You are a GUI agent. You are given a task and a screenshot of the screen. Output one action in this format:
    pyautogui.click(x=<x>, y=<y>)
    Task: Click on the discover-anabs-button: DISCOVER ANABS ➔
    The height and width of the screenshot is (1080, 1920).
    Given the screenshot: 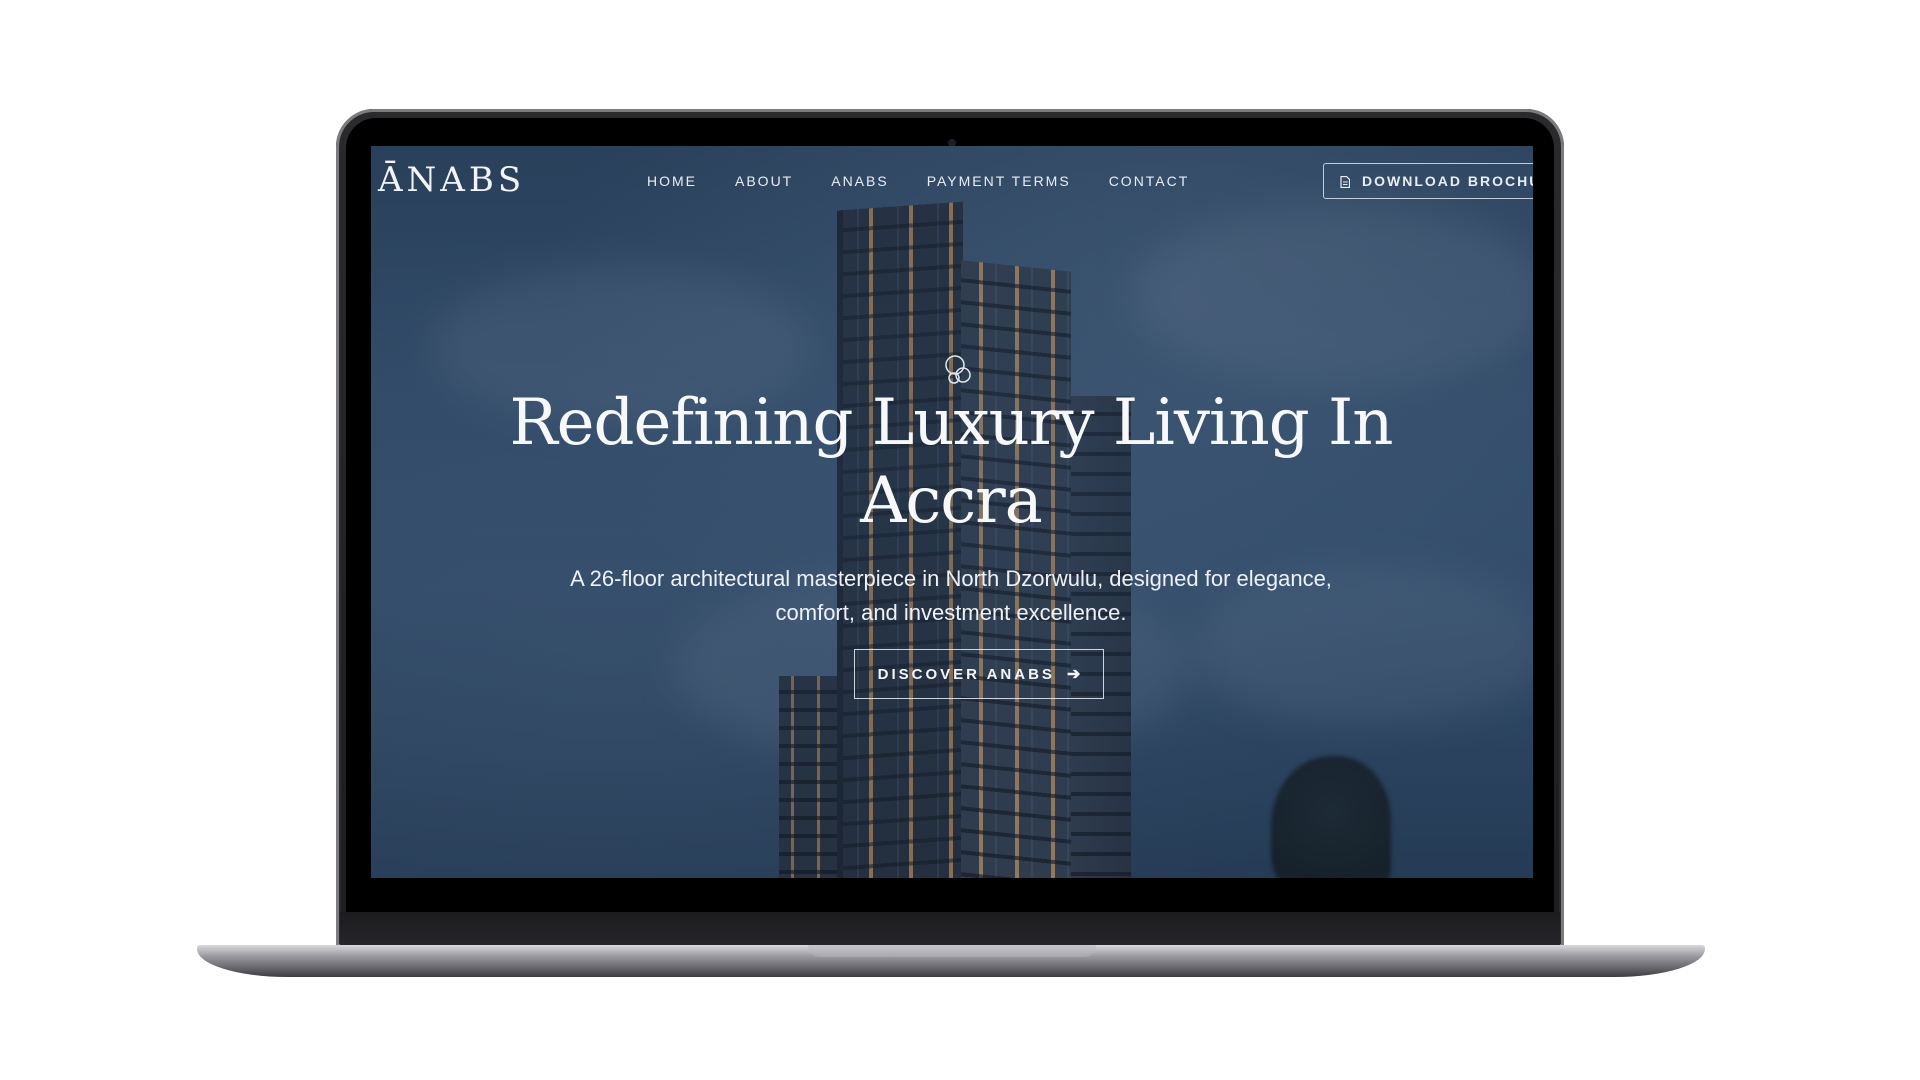 What is the action you would take?
    pyautogui.click(x=979, y=674)
    